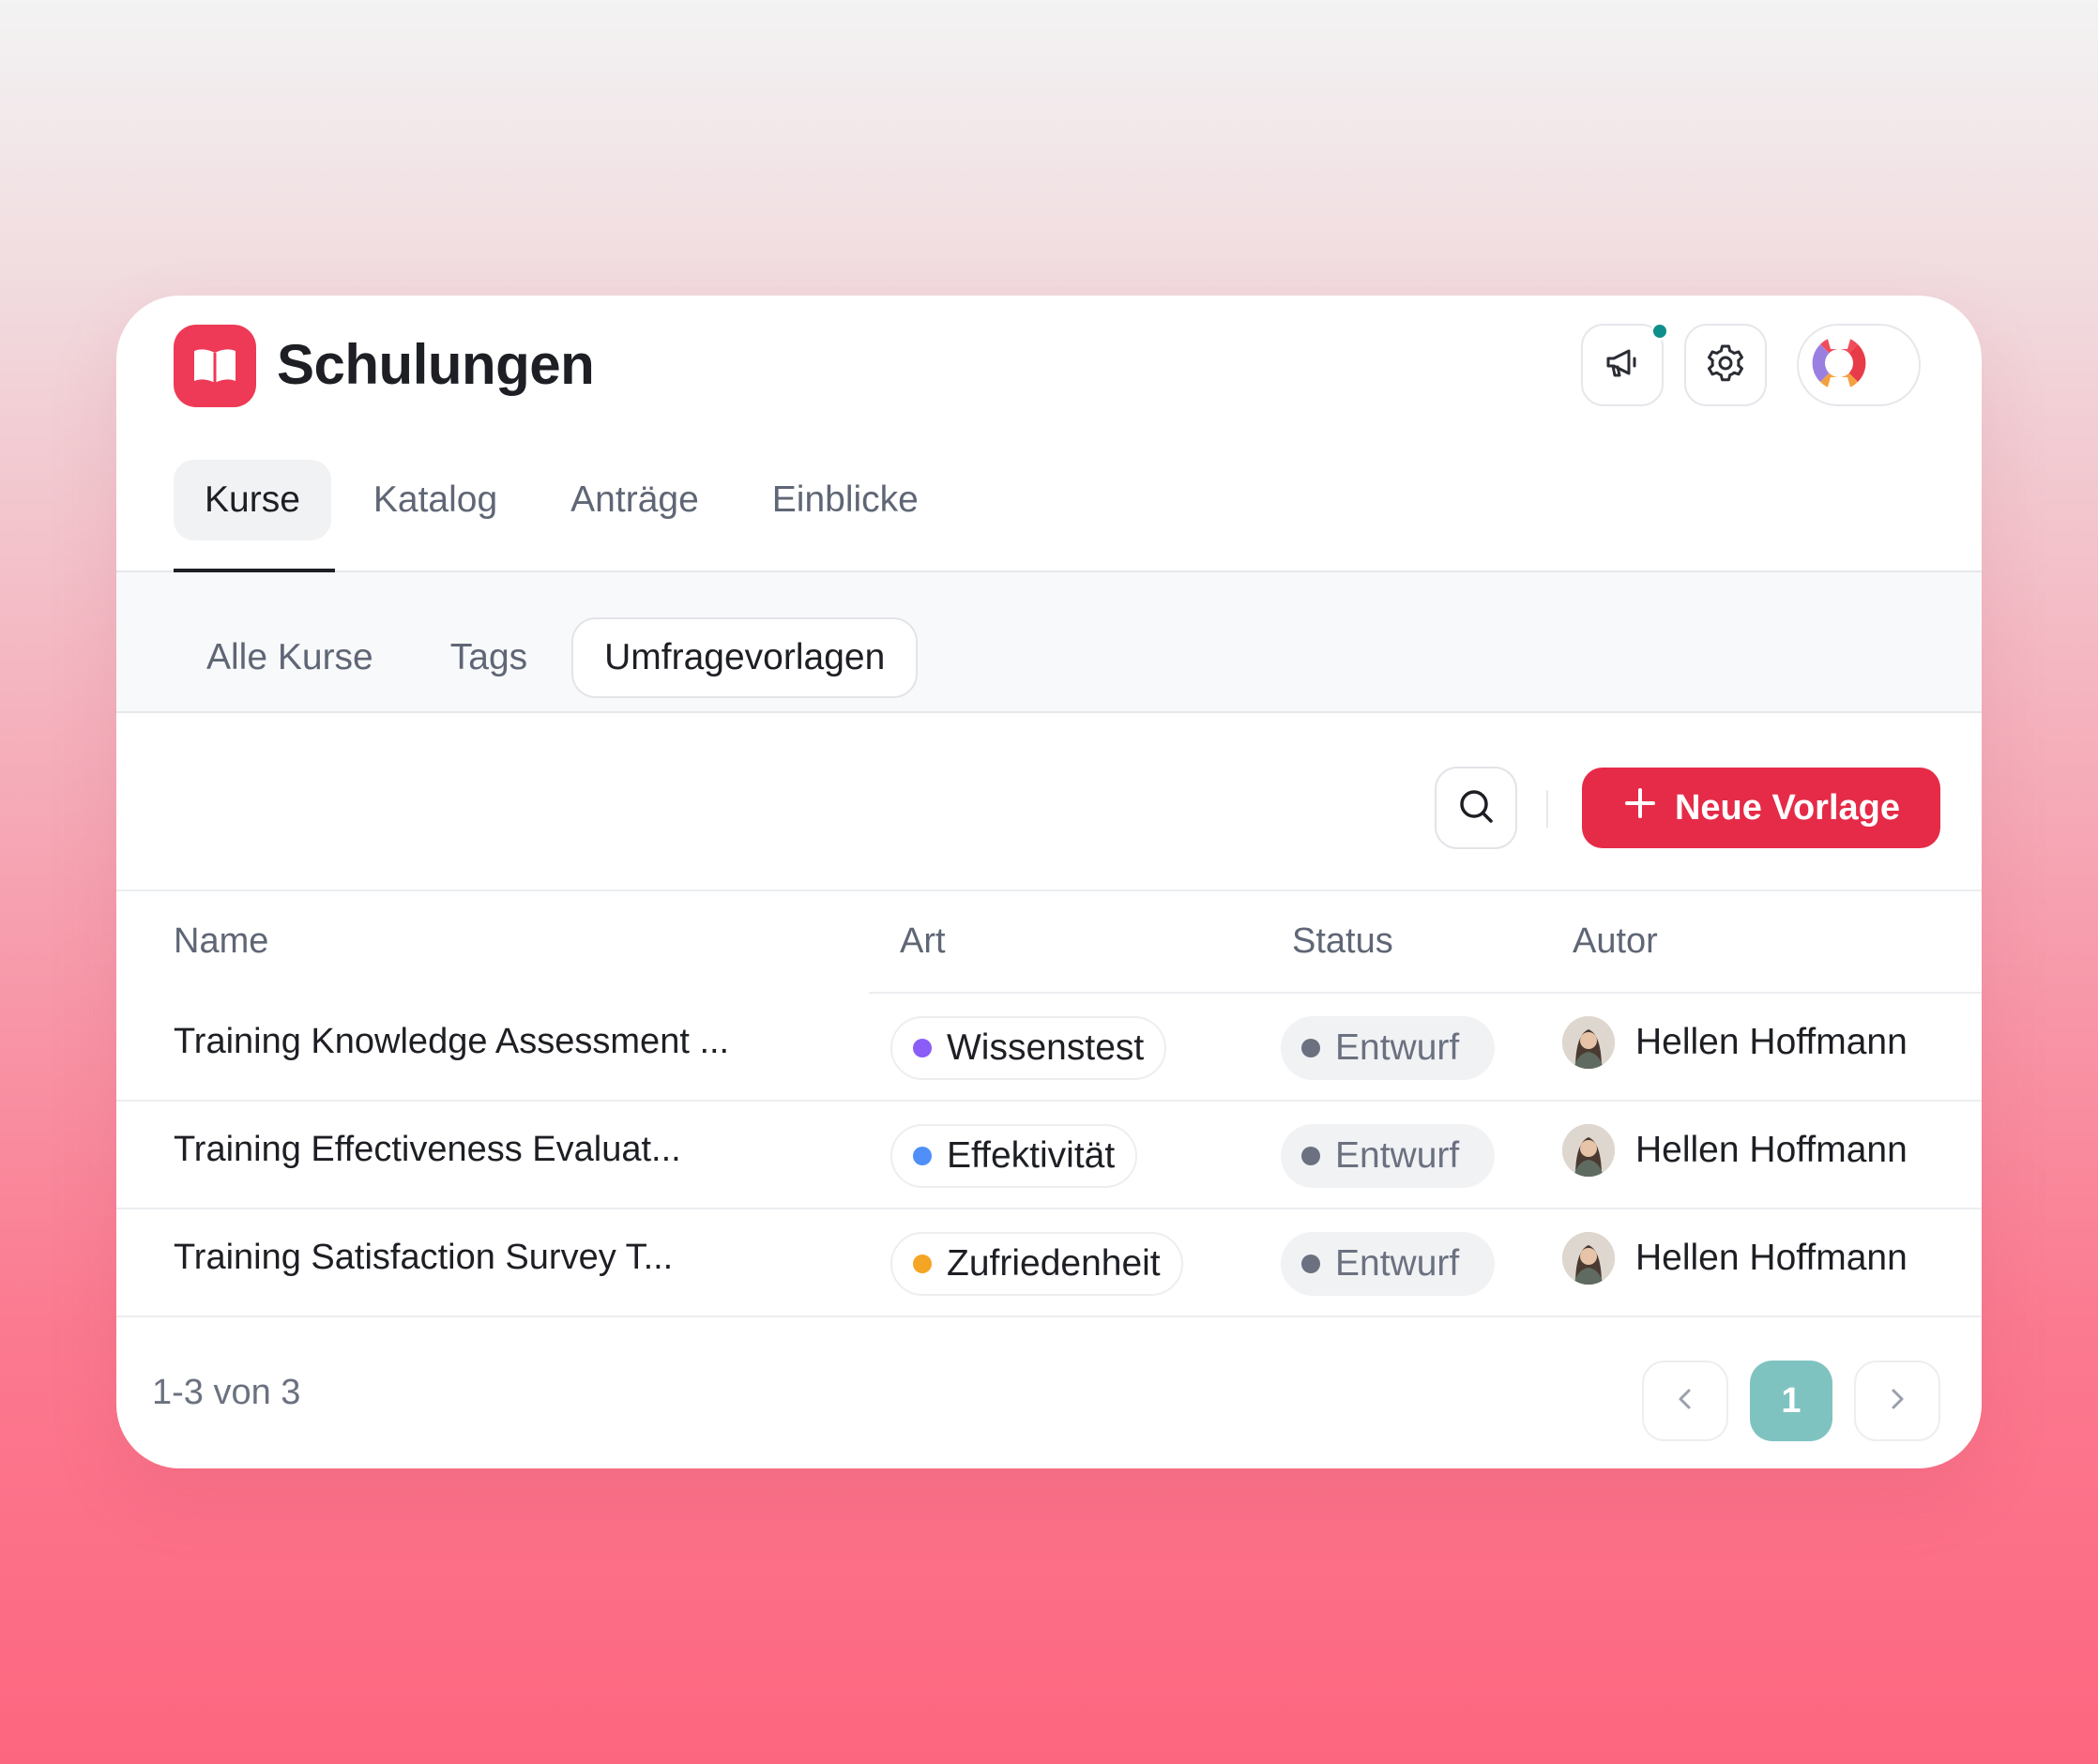 The height and width of the screenshot is (1764, 2098). What do you see at coordinates (1343, 941) in the screenshot?
I see `column-status: Status` at bounding box center [1343, 941].